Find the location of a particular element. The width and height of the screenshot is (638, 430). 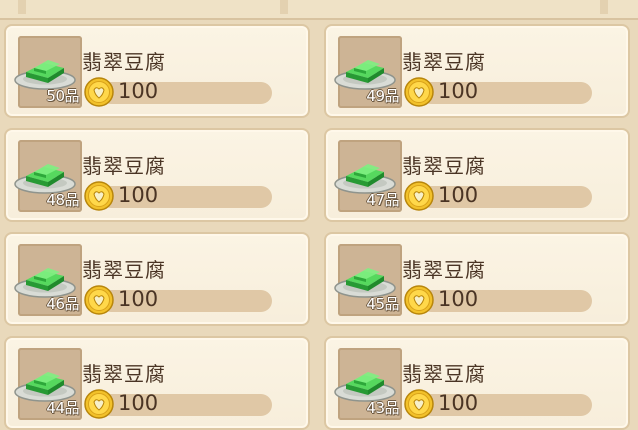

shop-item-card: 49品 翡翠豆腐 100 is located at coordinates (477, 71).